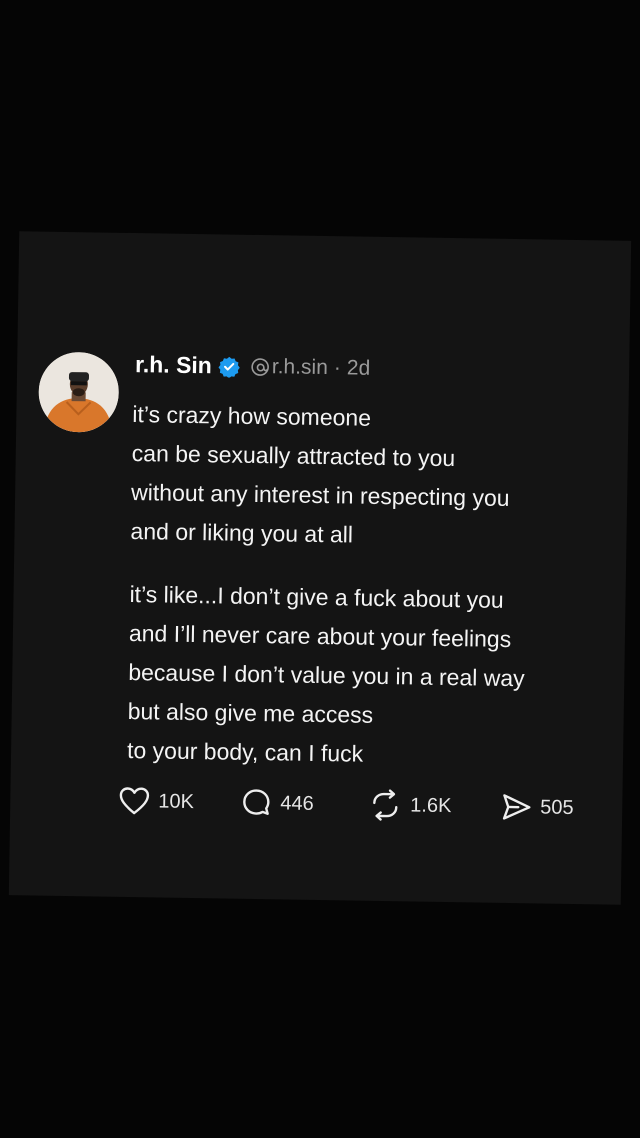 The height and width of the screenshot is (1138, 640). Describe the element at coordinates (260, 366) in the screenshot. I see `threads-icon` at that location.